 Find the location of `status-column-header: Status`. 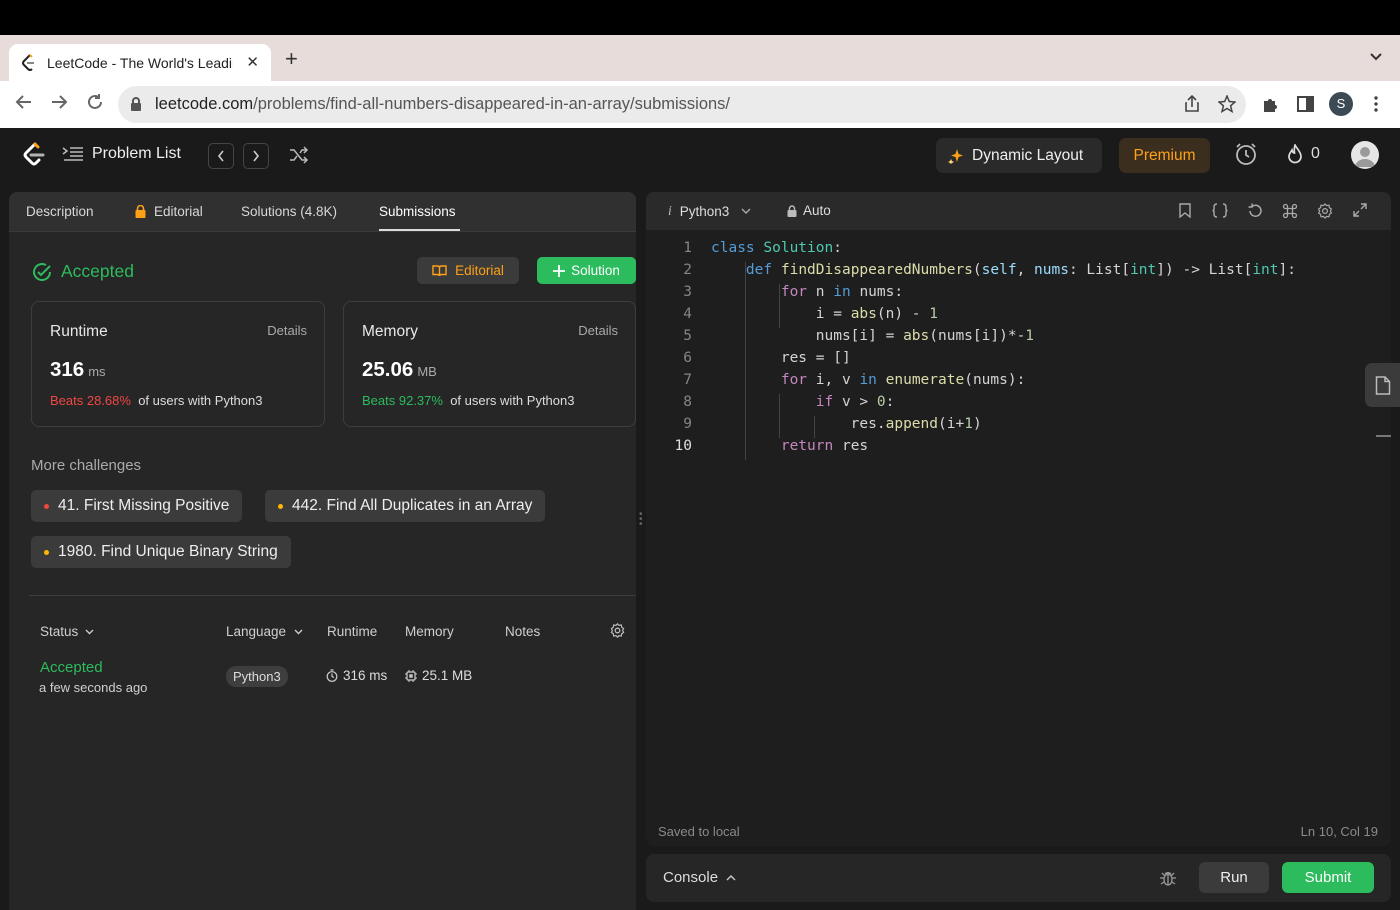

status-column-header: Status is located at coordinates (67, 631).